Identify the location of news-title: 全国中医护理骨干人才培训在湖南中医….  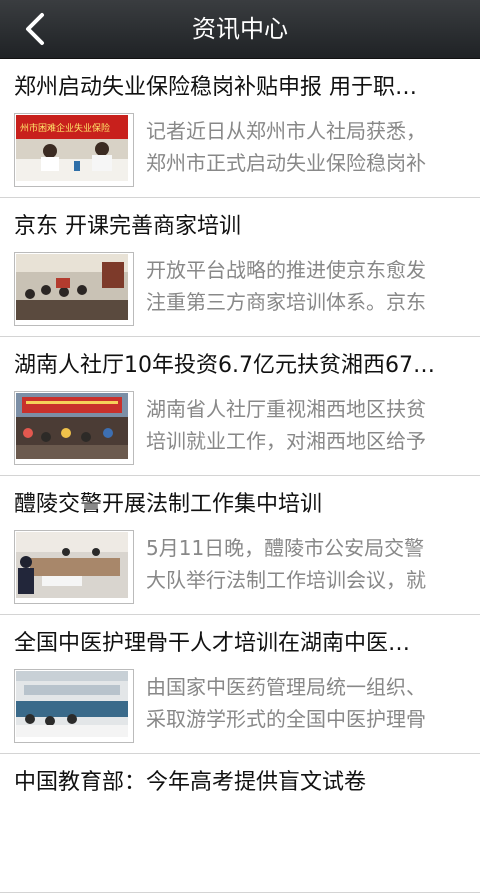
(212, 643).